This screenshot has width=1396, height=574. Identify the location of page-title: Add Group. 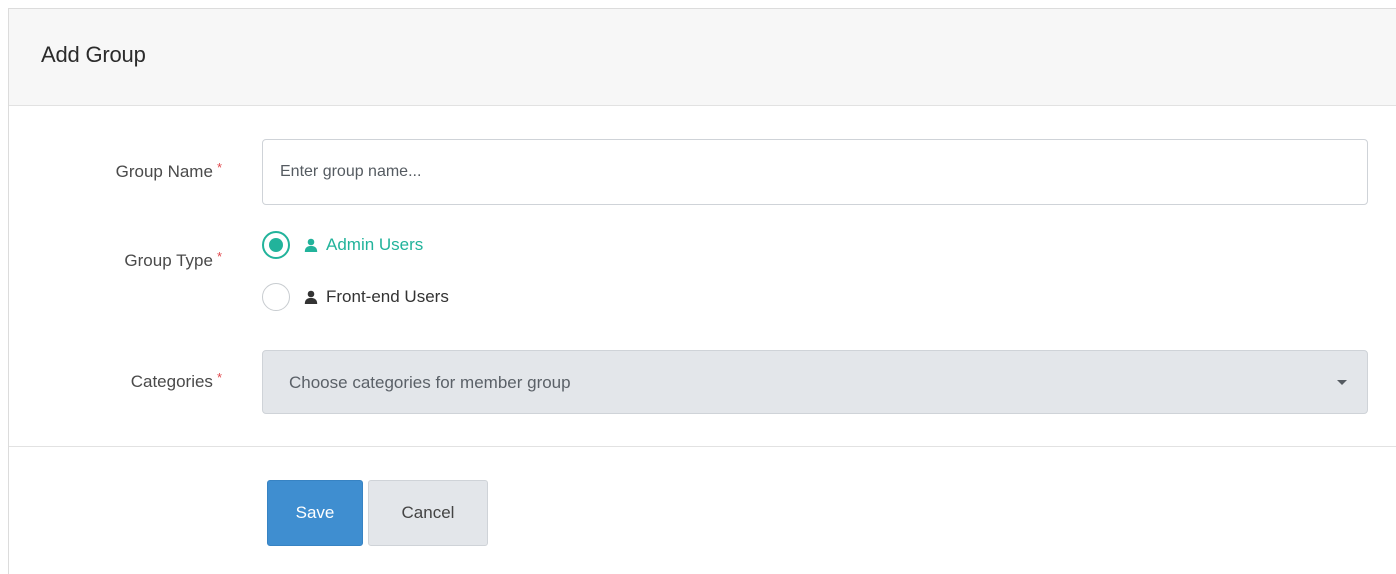
(93, 54).